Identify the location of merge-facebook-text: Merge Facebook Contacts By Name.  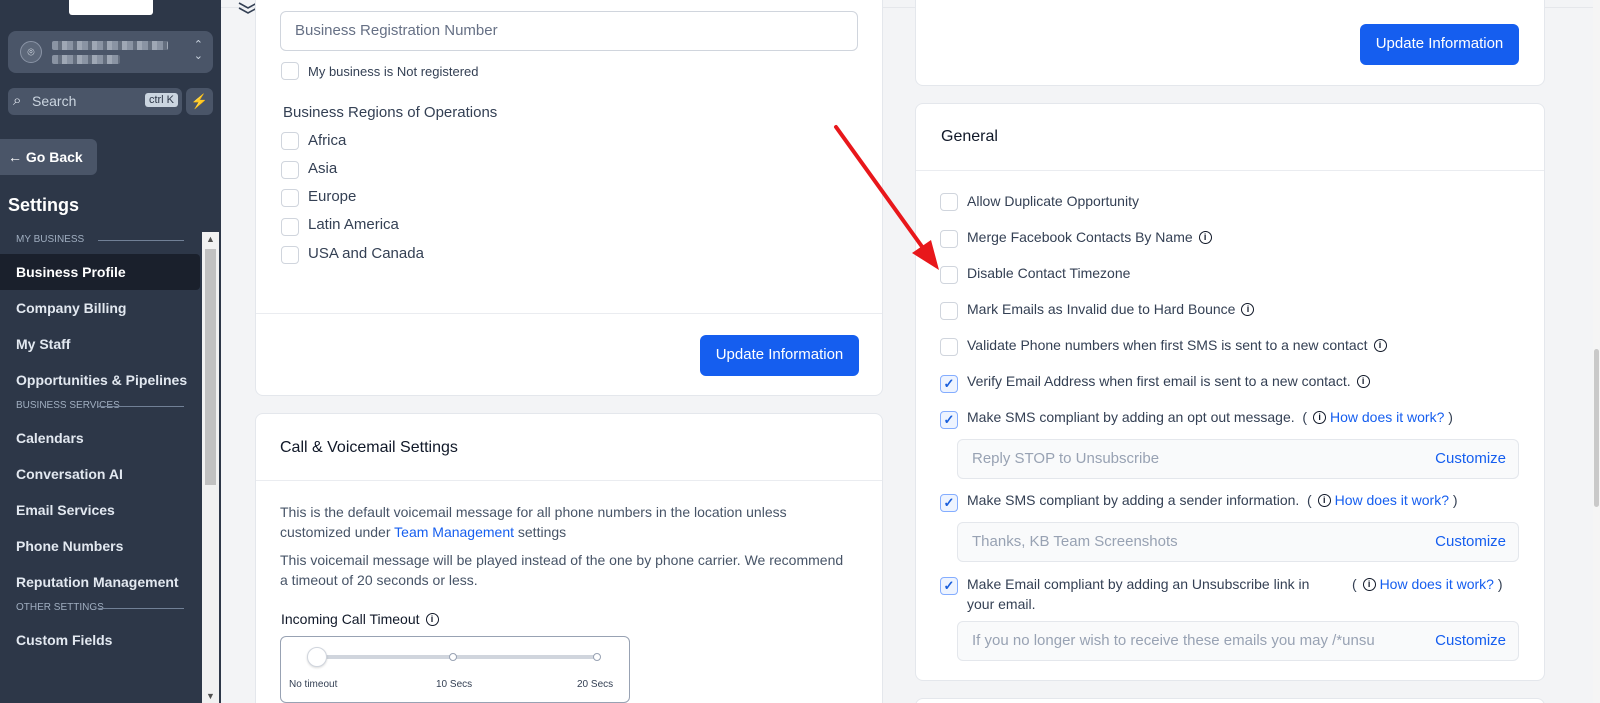
(1080, 237).